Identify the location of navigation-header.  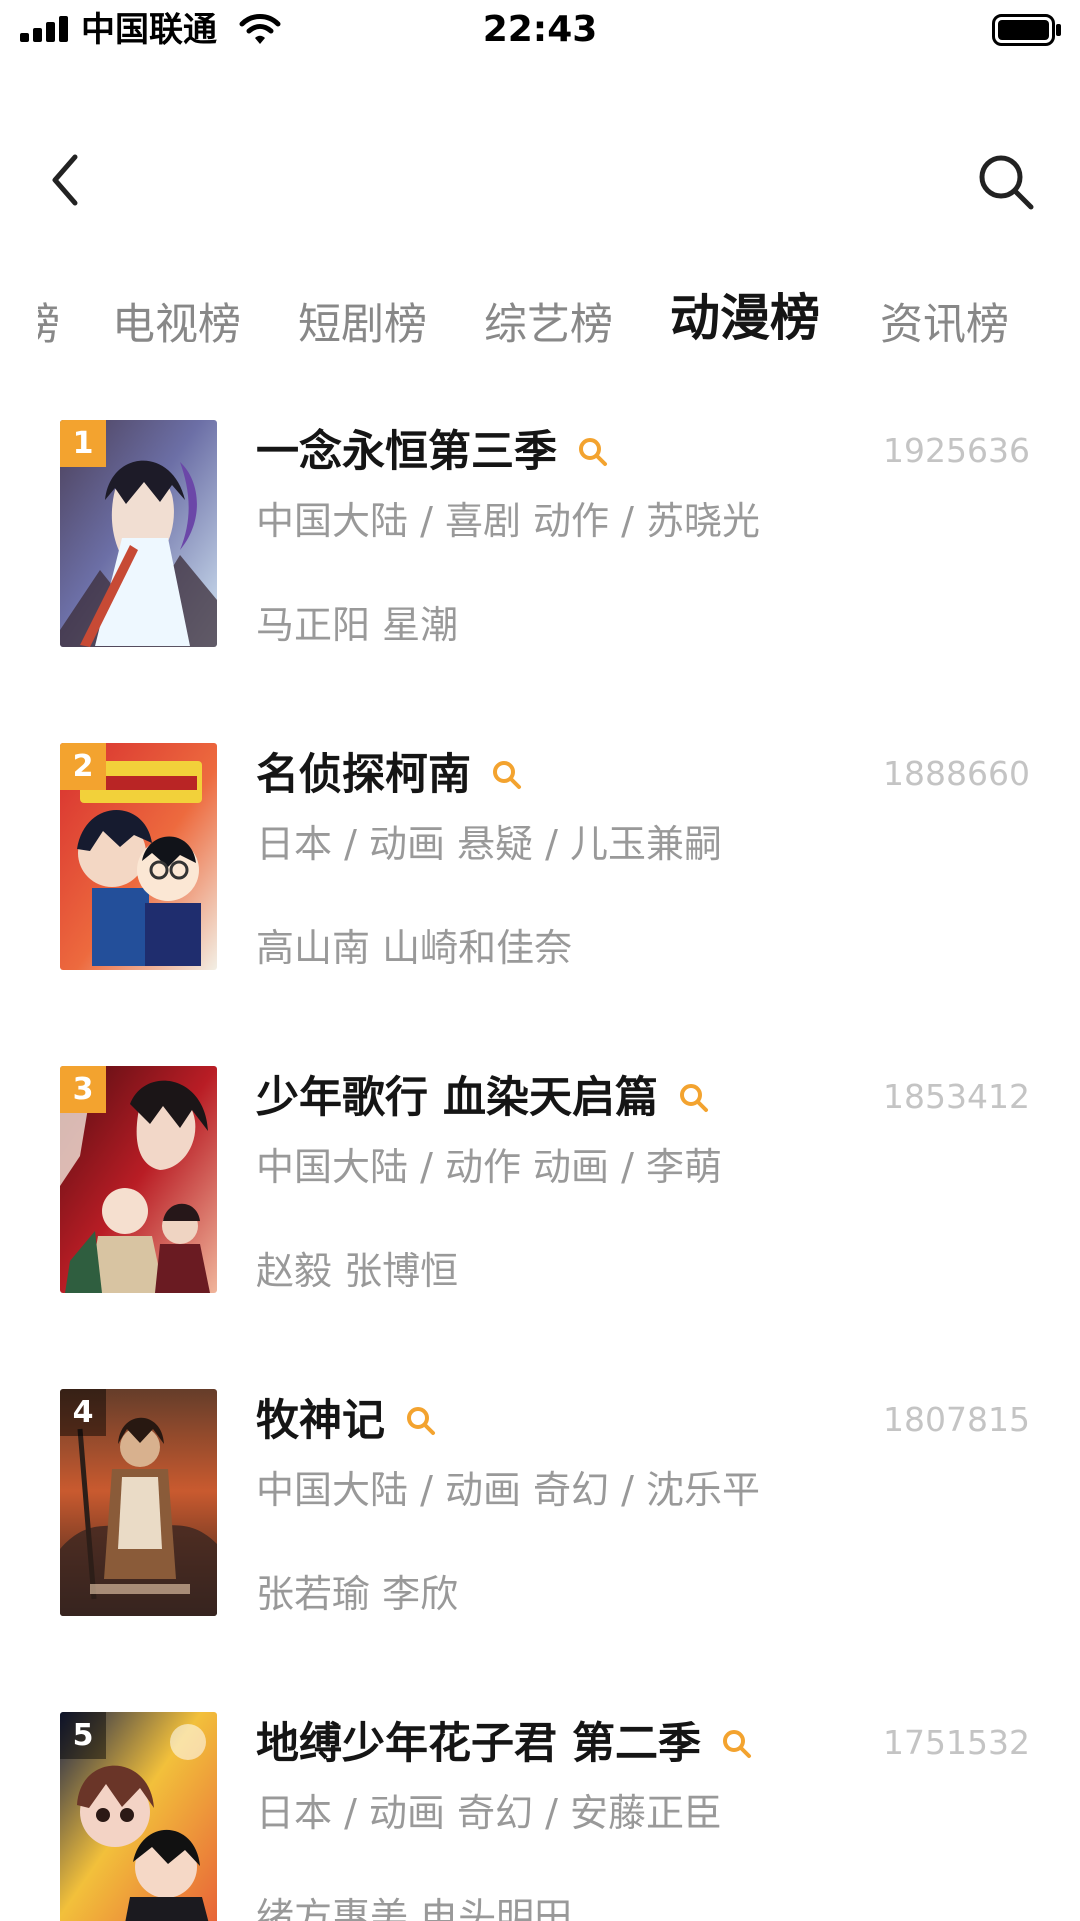
(540, 180).